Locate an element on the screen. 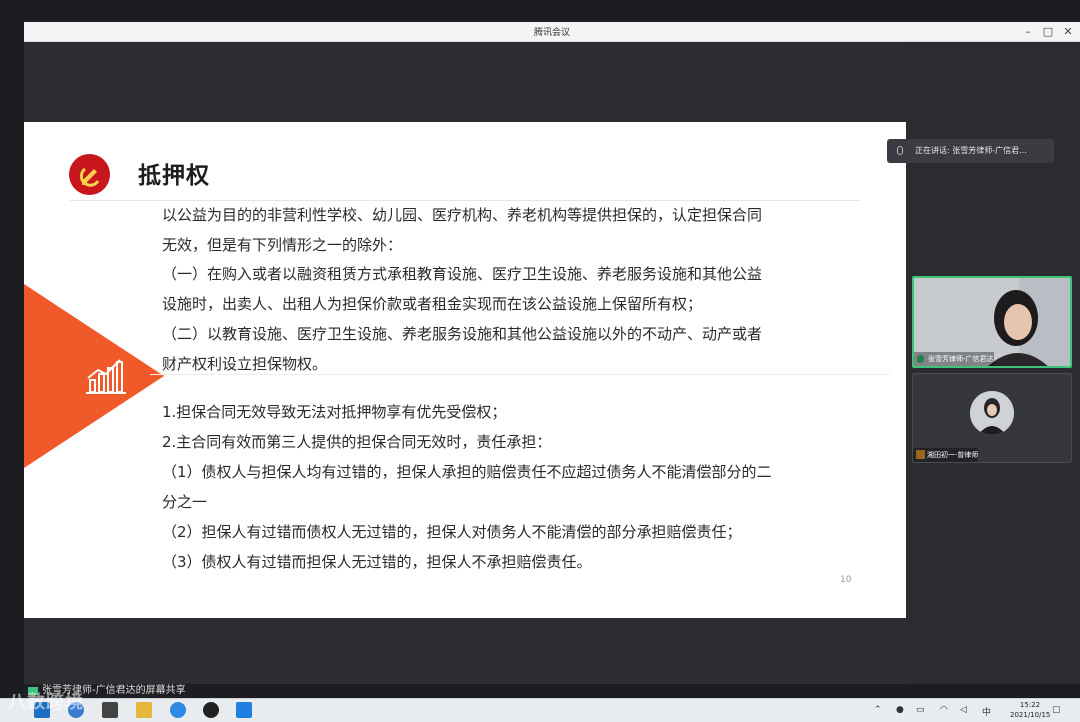  app-icon is located at coordinates (110, 710).